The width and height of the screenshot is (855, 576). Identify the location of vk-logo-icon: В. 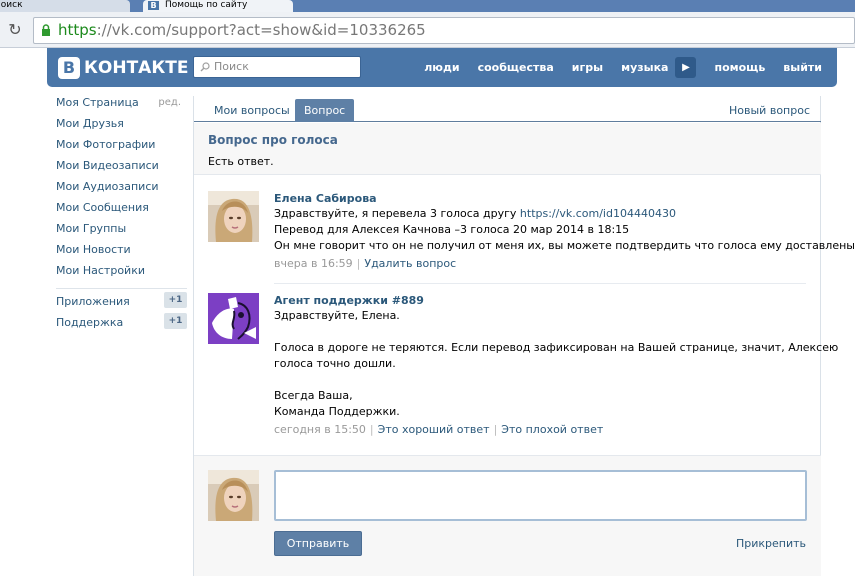
(69, 68).